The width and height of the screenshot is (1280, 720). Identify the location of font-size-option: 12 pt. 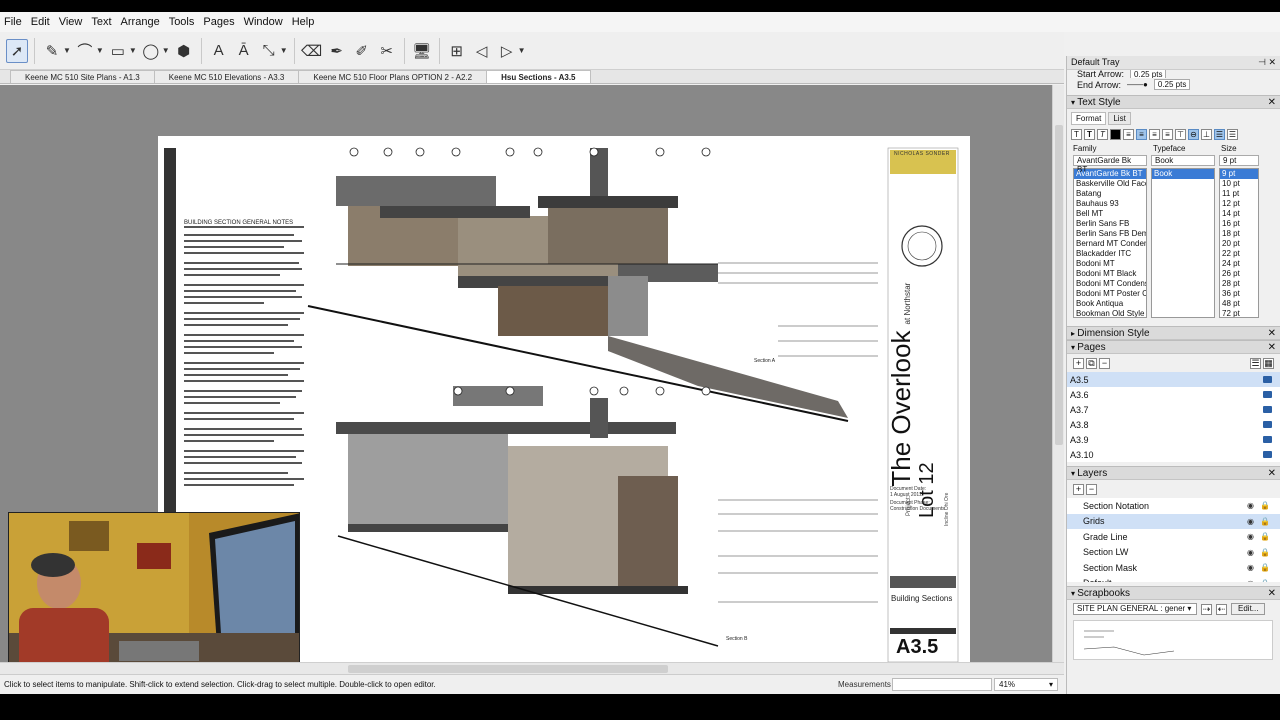
(1239, 204).